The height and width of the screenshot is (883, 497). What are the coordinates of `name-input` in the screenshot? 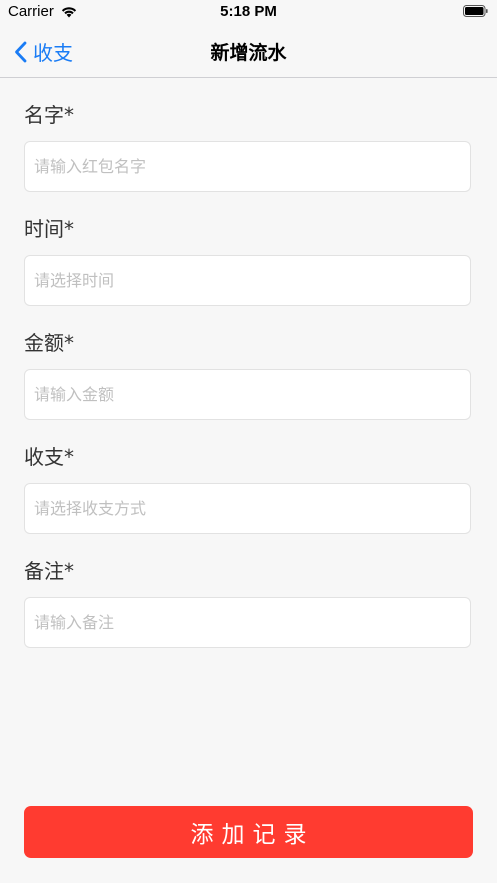 It's located at (247, 166).